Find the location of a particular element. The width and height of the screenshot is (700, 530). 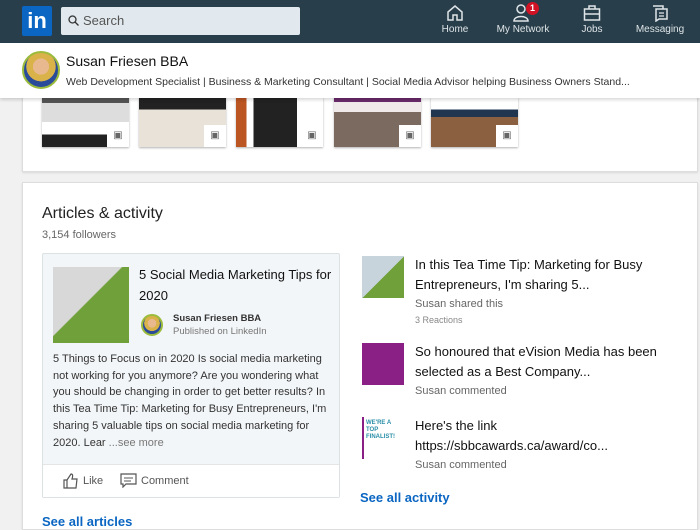

nav-network-label: My Network is located at coordinates (523, 29).